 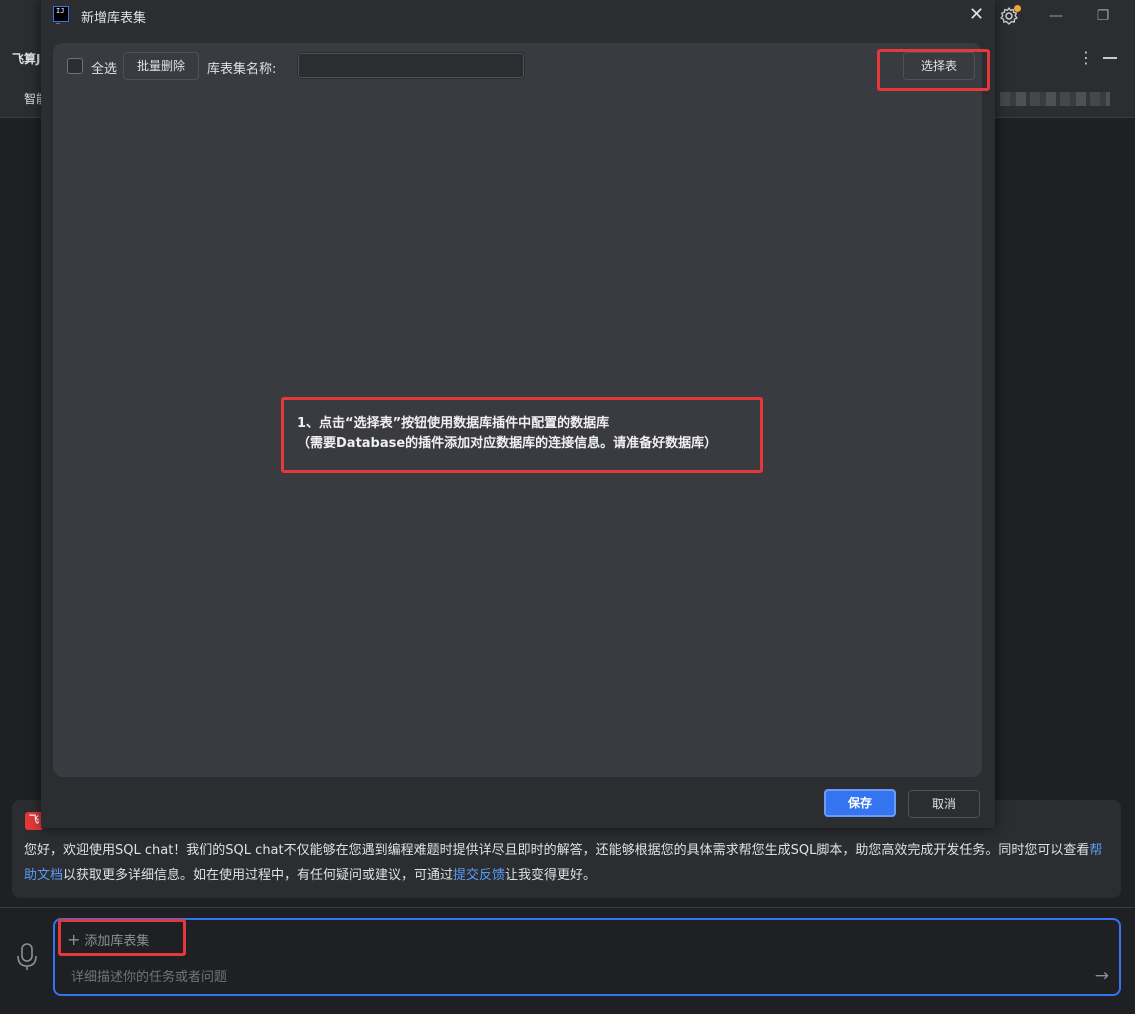 What do you see at coordinates (976, 14) in the screenshot?
I see `close-icon: ✕` at bounding box center [976, 14].